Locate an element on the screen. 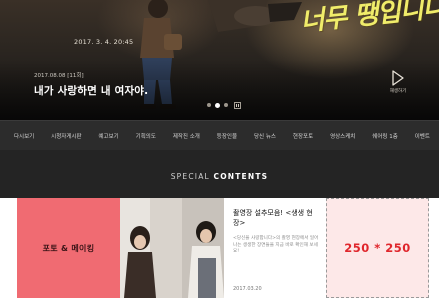  nav-item-news: 당신 뉴스 is located at coordinates (265, 136).